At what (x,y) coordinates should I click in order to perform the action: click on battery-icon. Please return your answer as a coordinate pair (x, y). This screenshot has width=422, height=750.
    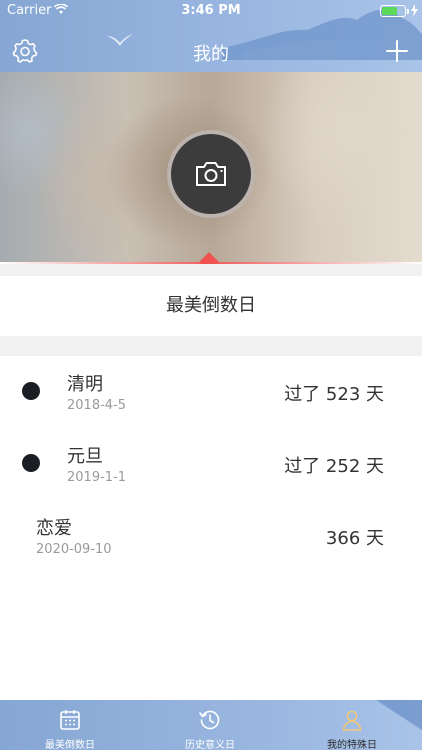
    Looking at the image, I should click on (393, 11).